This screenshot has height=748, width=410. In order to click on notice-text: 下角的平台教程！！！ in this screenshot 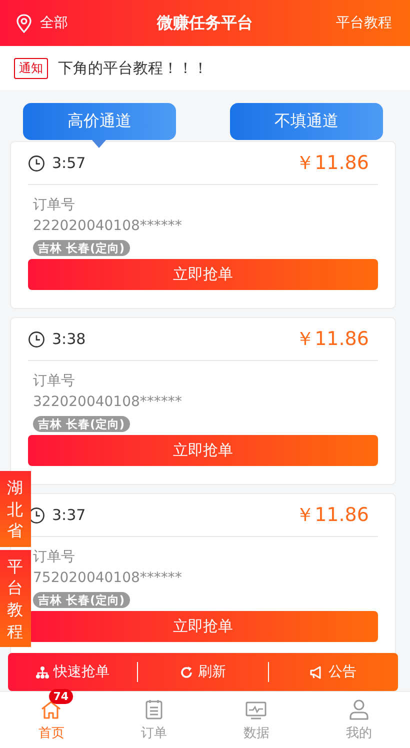, I will do `click(133, 68)`.